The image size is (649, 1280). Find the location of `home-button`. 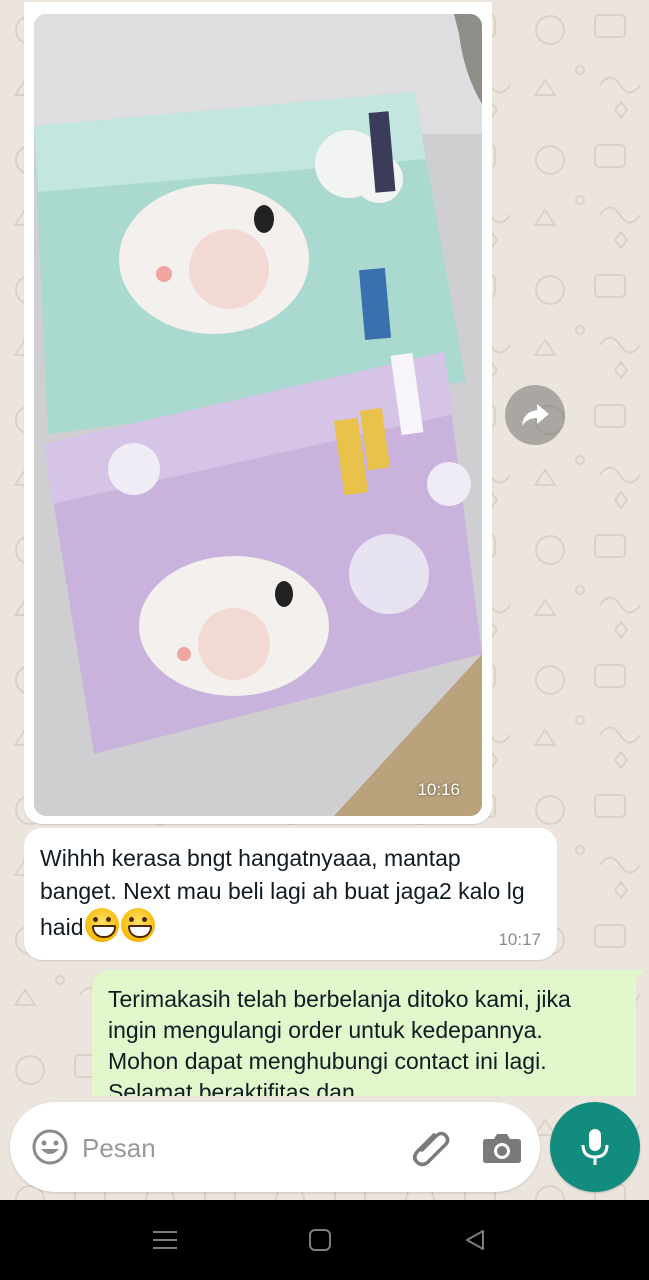

home-button is located at coordinates (320, 1240).